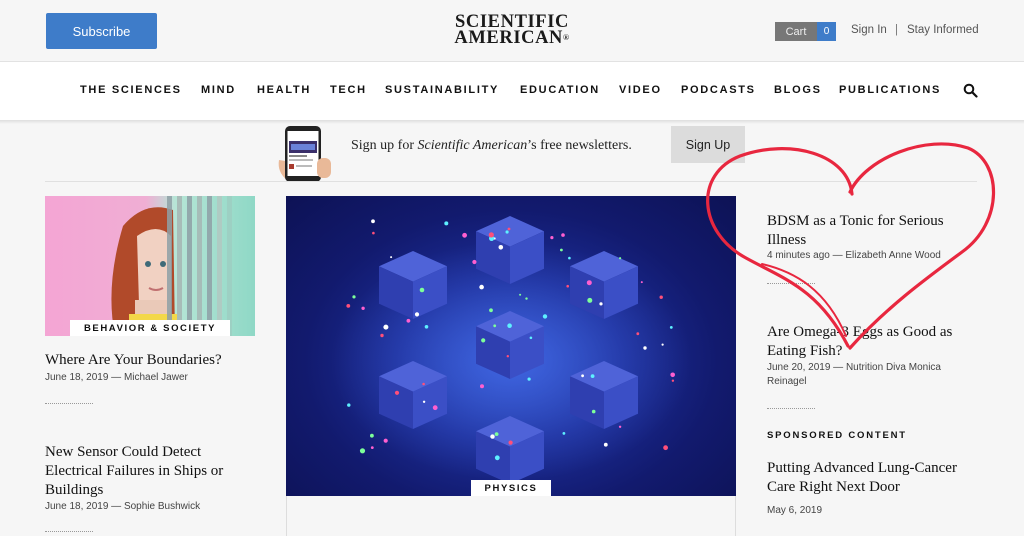 The image size is (1024, 536). I want to click on nav-publications: PUBLICATIONS, so click(890, 90).